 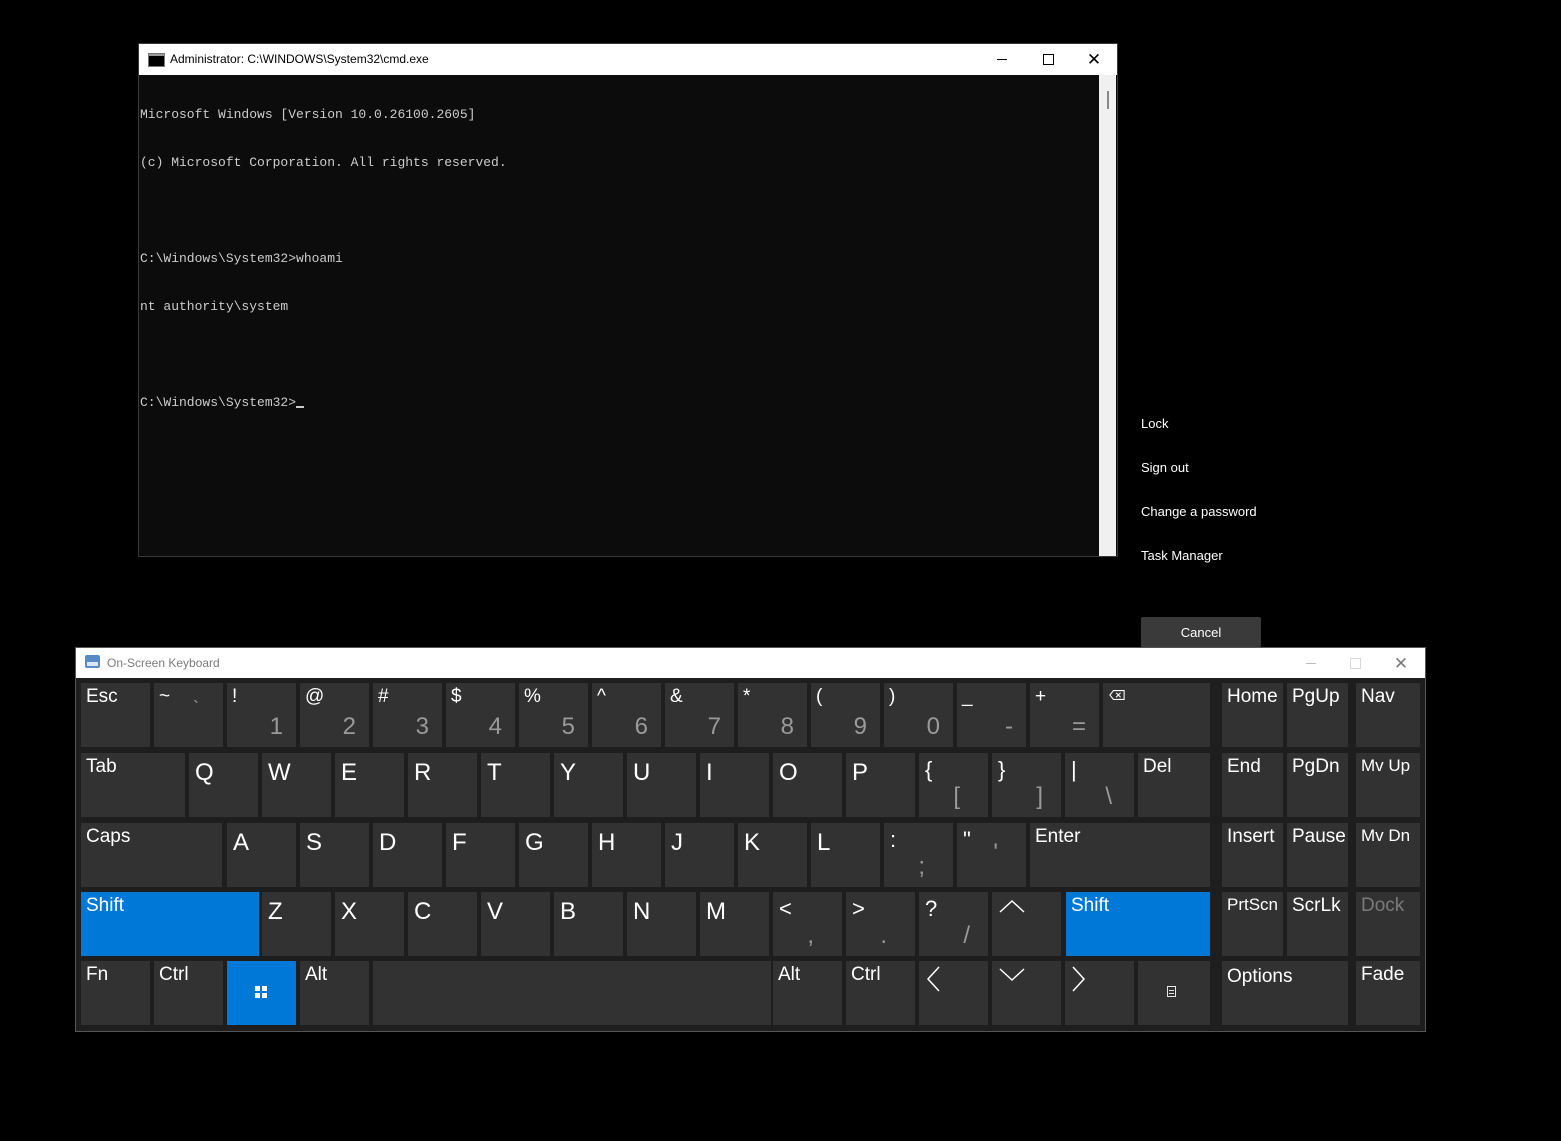 What do you see at coordinates (953, 924) in the screenshot?
I see `key-slash: ? /` at bounding box center [953, 924].